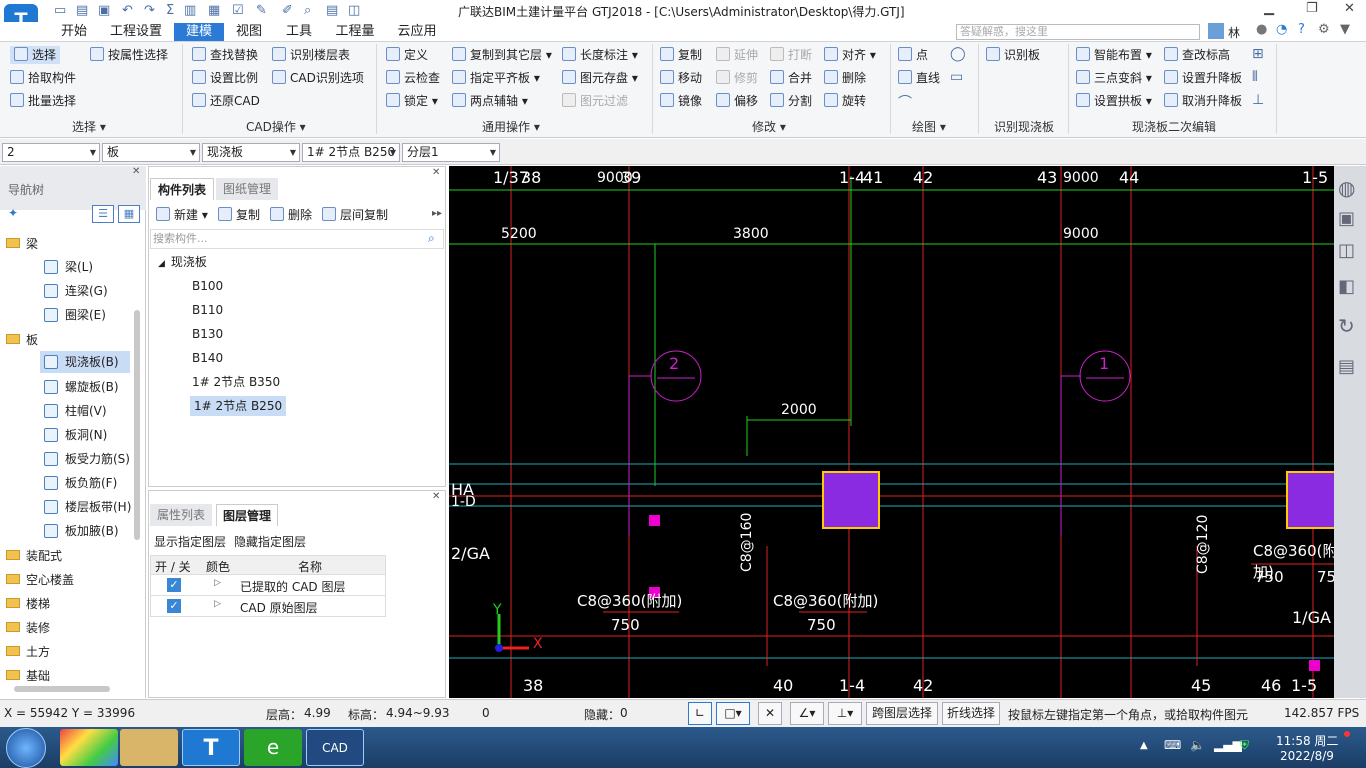  What do you see at coordinates (600, 78) in the screenshot?
I see `save-element-button: 图元存盘 ▾` at bounding box center [600, 78].